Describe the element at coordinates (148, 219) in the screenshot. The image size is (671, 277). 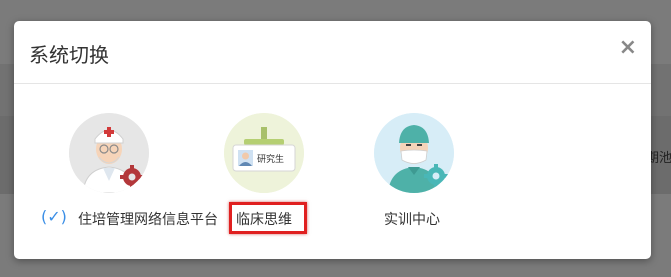
I see `system-label: 住培管理网络信息平台` at that location.